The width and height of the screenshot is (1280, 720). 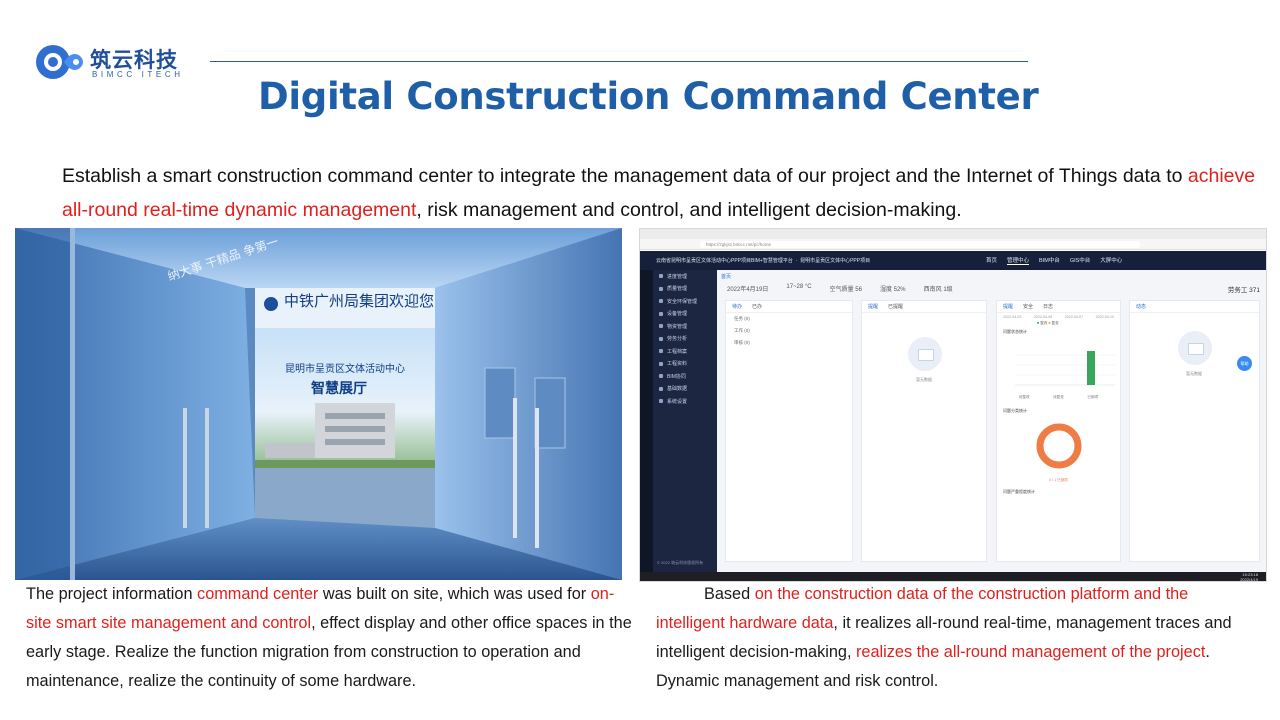 I want to click on bar-resolved, so click(x=1091, y=368).